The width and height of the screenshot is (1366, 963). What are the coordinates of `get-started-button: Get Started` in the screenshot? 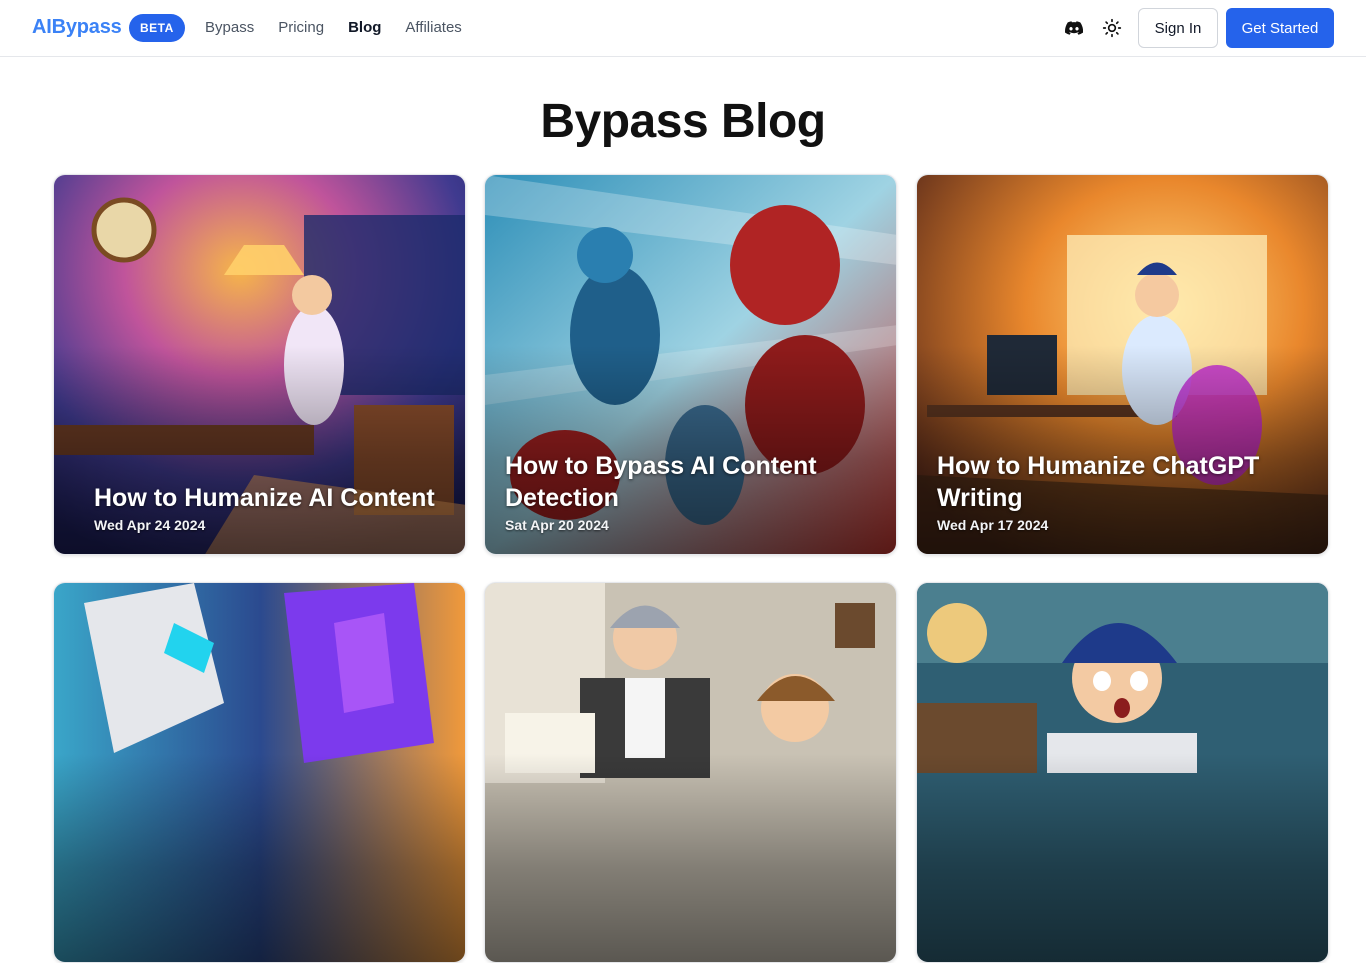 It's located at (1280, 28).